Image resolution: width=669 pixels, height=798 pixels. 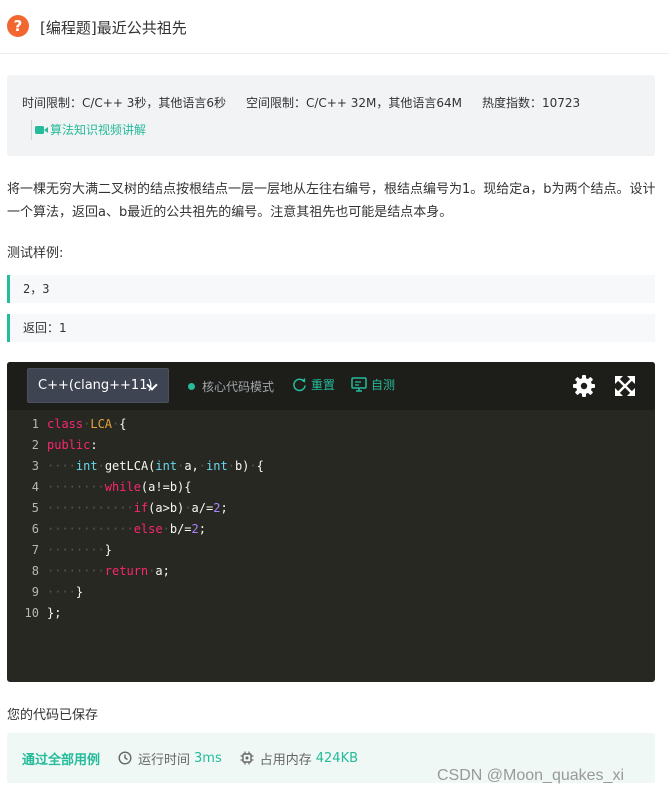 What do you see at coordinates (334, 27) in the screenshot?
I see `header: ? [编程题]最近公共祖先` at bounding box center [334, 27].